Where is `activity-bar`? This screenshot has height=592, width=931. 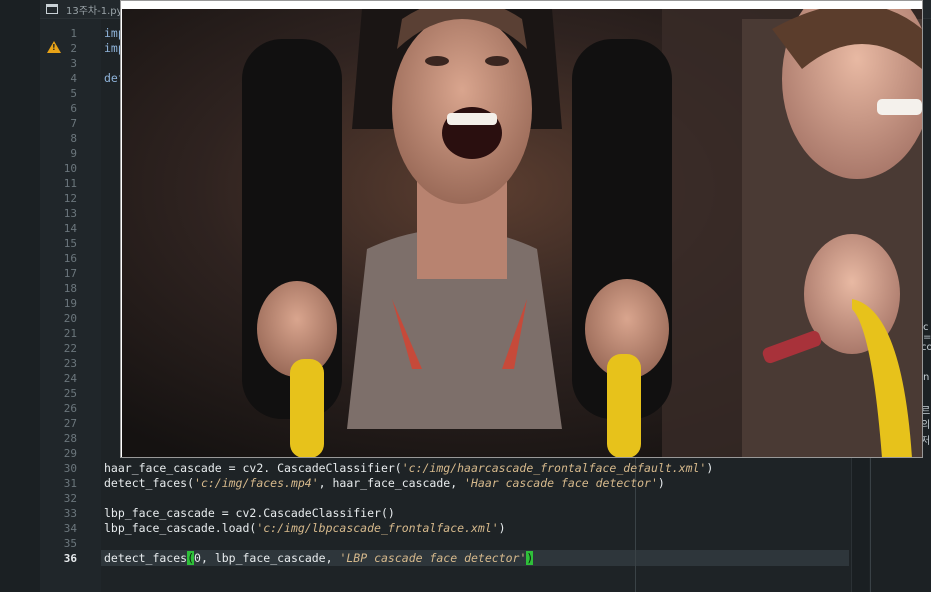
activity-bar is located at coordinates (20, 296).